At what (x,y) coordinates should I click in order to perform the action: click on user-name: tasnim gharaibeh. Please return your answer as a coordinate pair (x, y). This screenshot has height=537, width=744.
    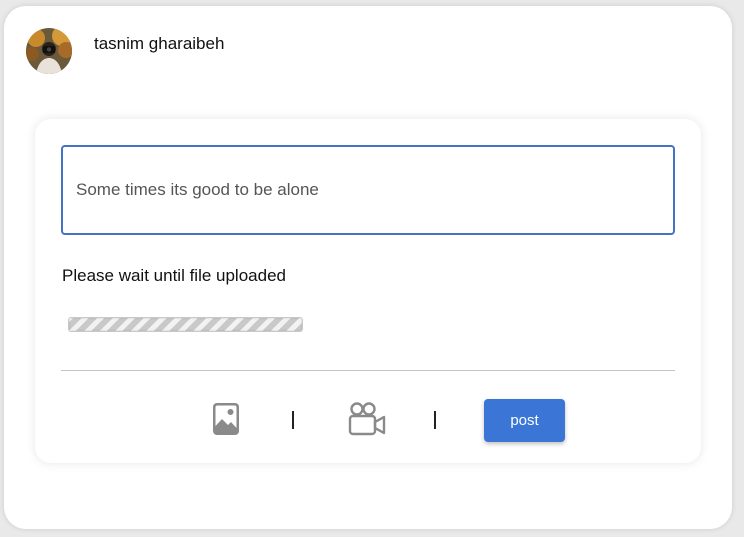
    Looking at the image, I should click on (159, 44).